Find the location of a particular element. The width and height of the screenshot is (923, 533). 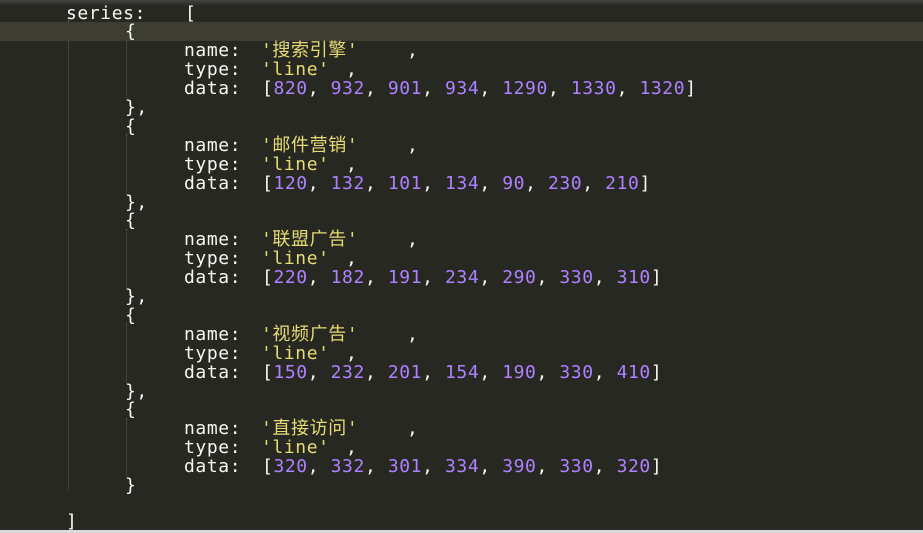

code-line-close-bracket: ] is located at coordinates (461, 521).